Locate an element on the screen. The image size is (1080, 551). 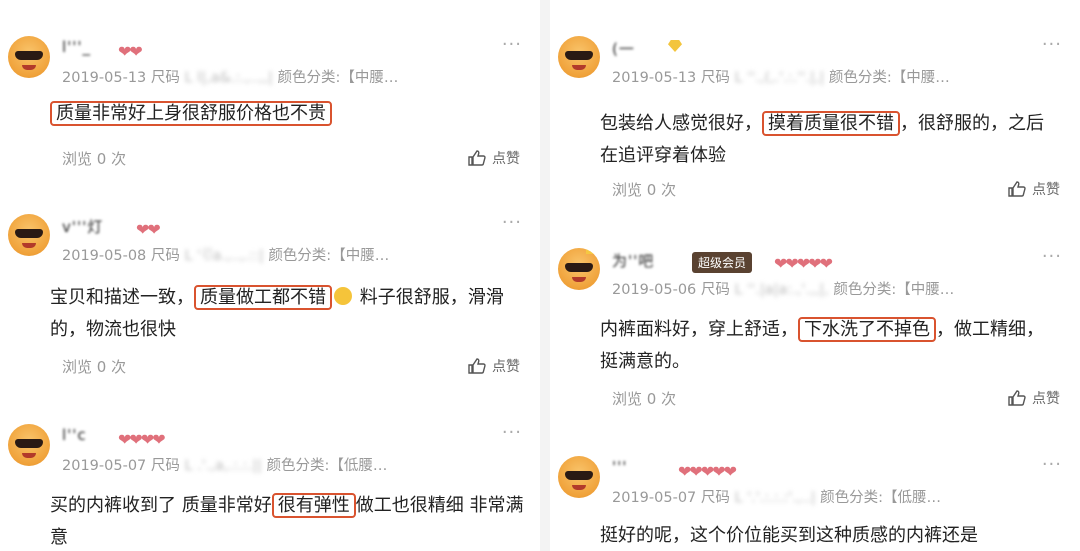
column-divider is located at coordinates (545, 275).